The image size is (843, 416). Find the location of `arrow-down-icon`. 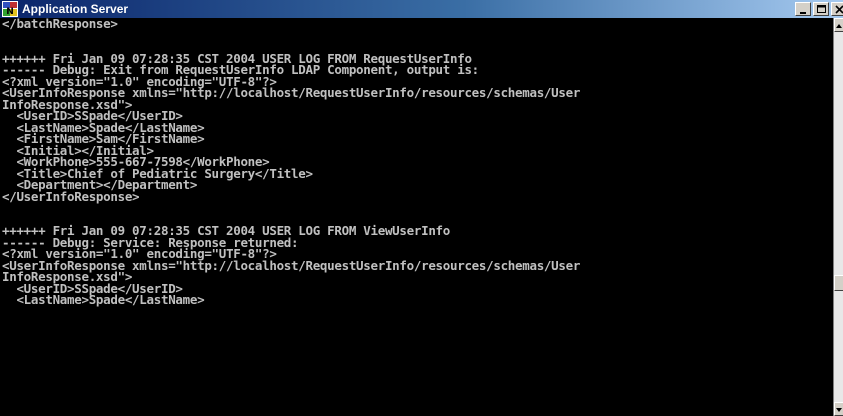

arrow-down-icon is located at coordinates (839, 410).